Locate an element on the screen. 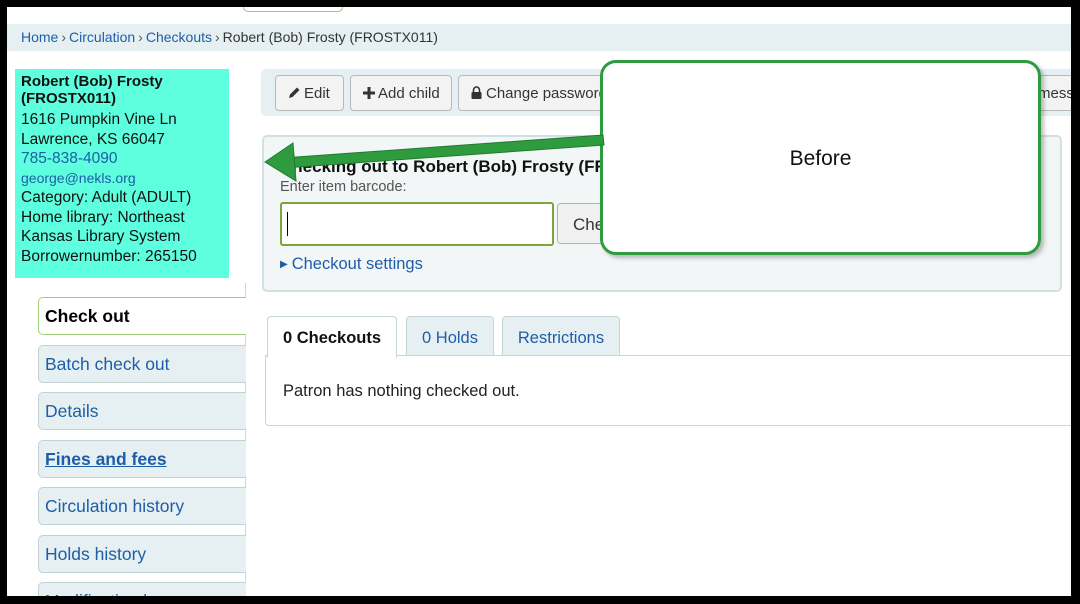 This screenshot has height=604, width=1080. patron-home-library-line2: Kansas Library System is located at coordinates (101, 236).